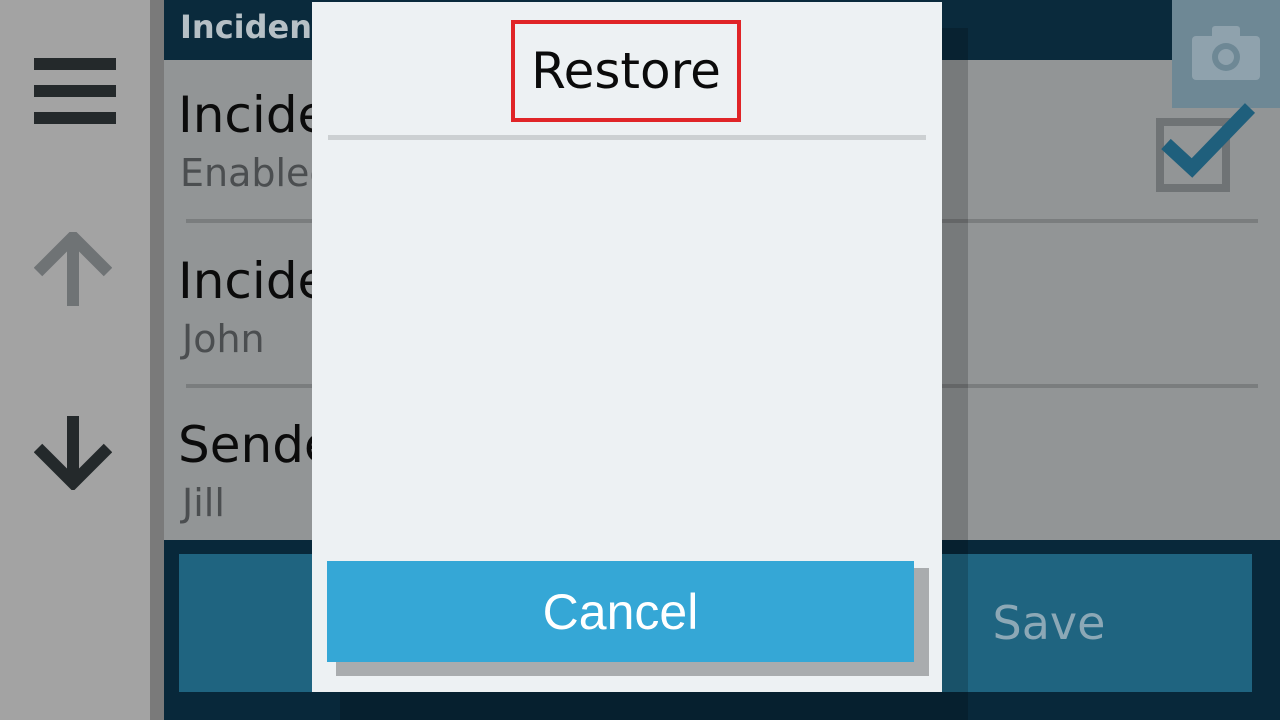 Image resolution: width=1280 pixels, height=720 pixels. Describe the element at coordinates (627, 137) in the screenshot. I see `dialog-divider` at that location.